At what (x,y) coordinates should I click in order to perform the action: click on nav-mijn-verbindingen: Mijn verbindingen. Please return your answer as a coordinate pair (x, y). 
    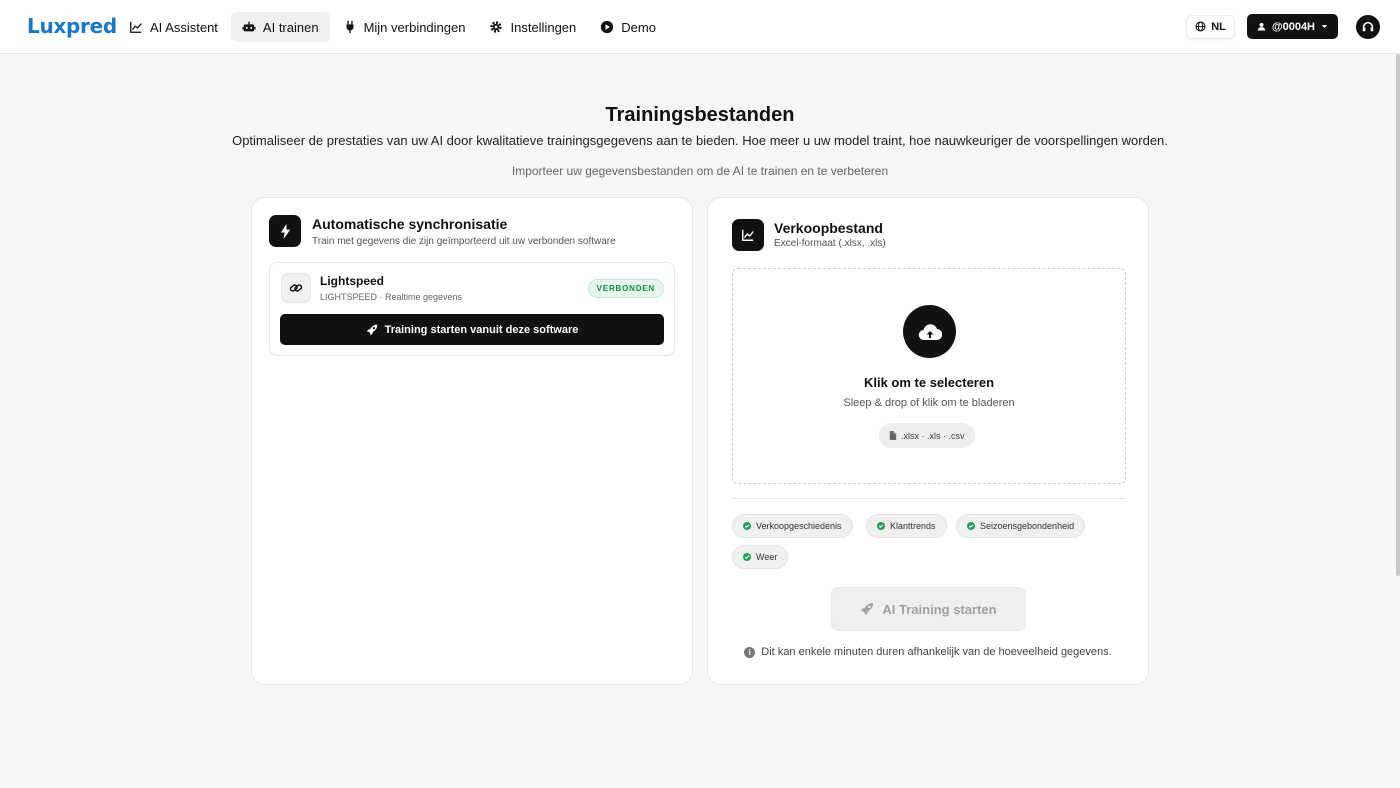
    Looking at the image, I should click on (404, 27).